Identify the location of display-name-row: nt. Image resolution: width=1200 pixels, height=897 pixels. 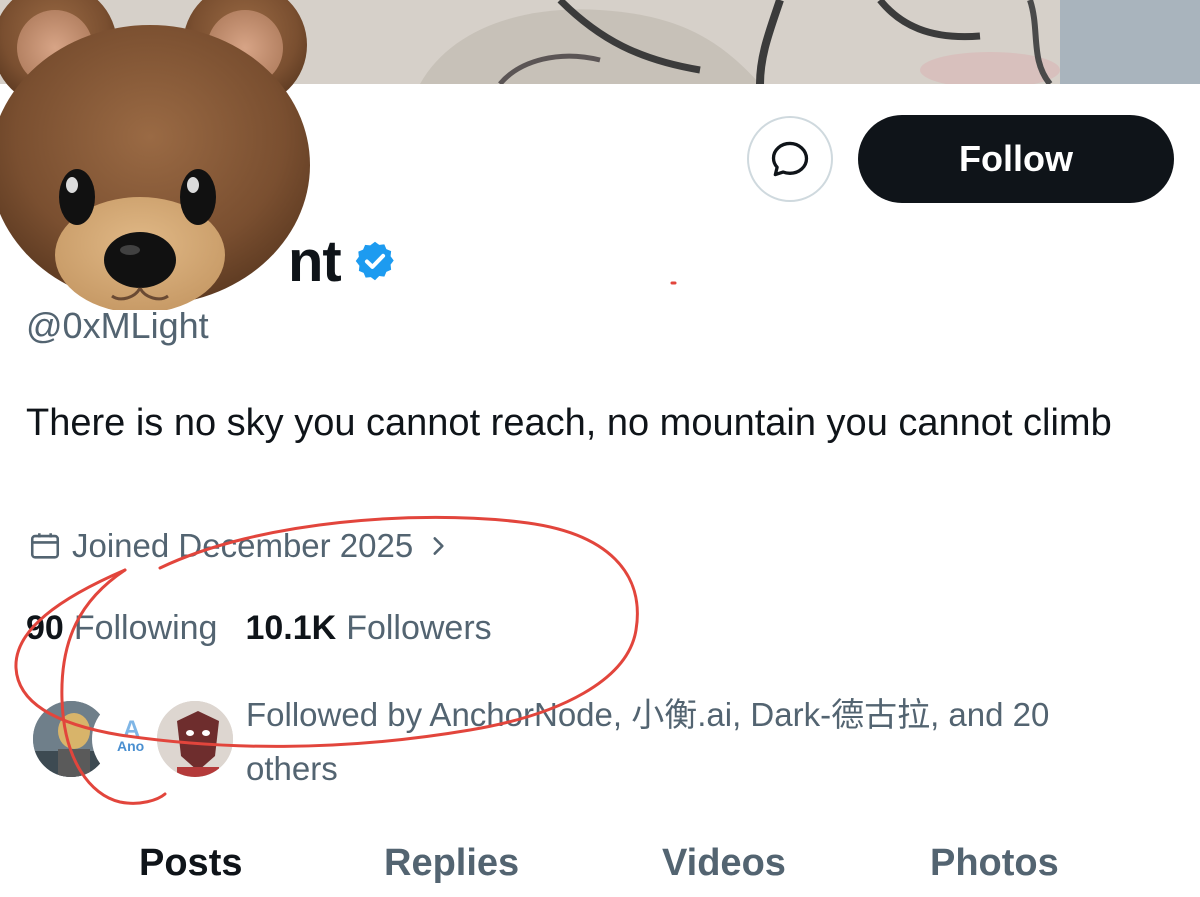
(211, 261).